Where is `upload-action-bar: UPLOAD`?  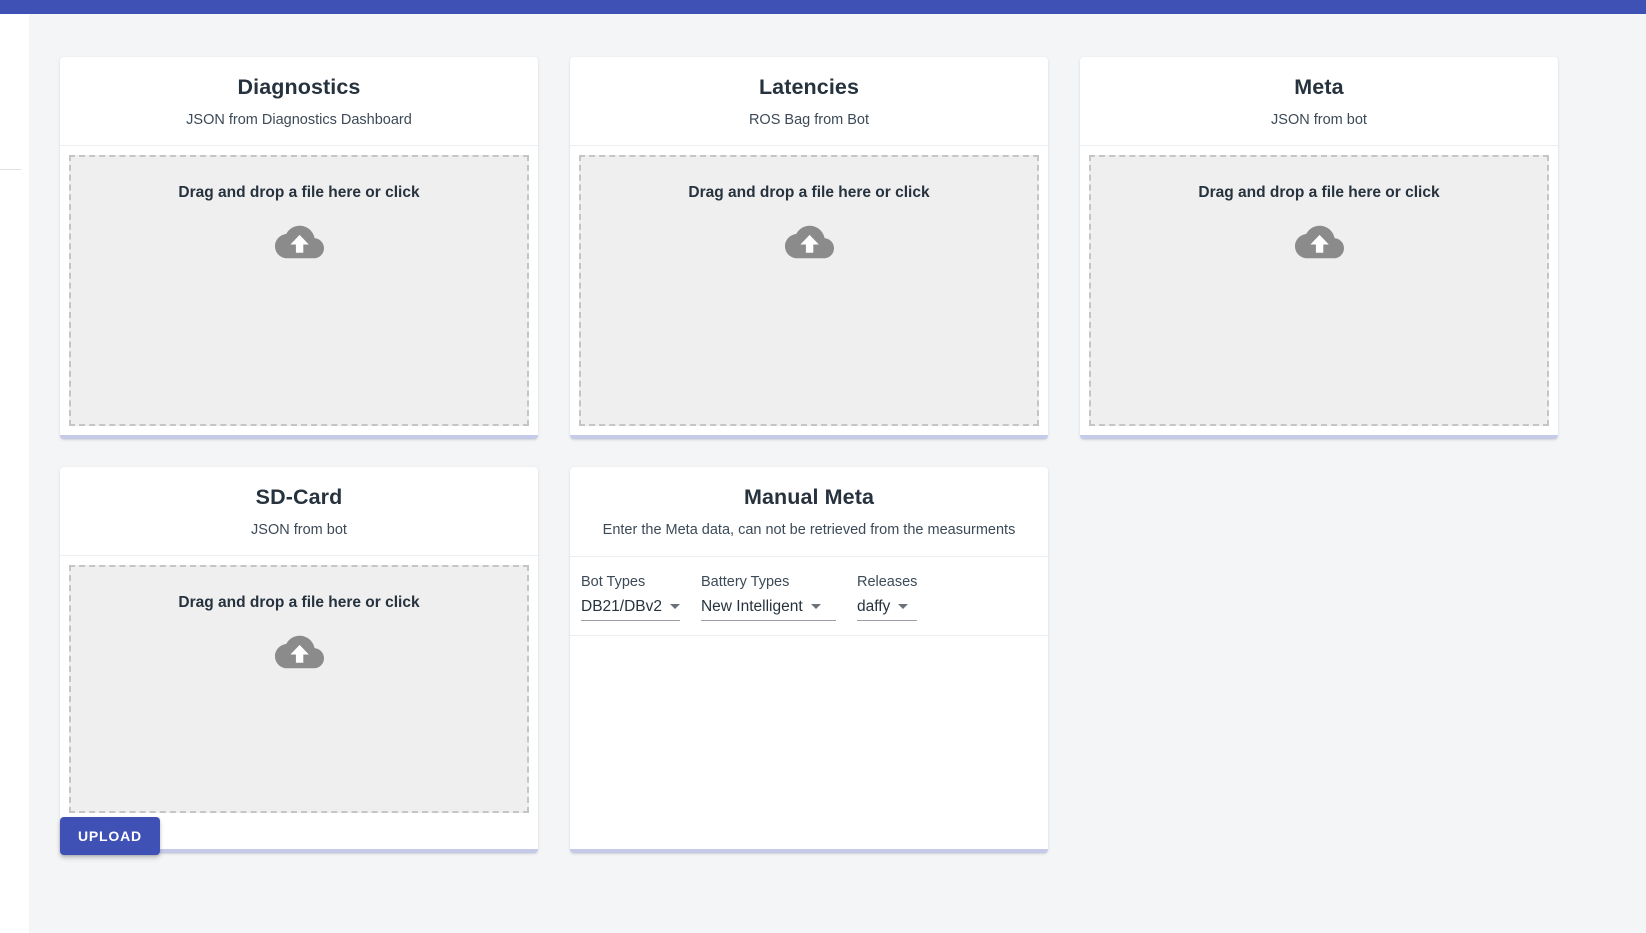 upload-action-bar: UPLOAD is located at coordinates (110, 836).